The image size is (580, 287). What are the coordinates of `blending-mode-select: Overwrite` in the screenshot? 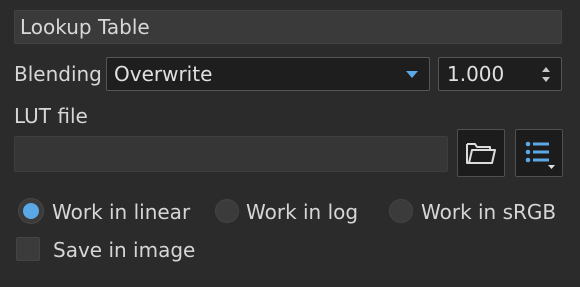 It's located at (268, 74).